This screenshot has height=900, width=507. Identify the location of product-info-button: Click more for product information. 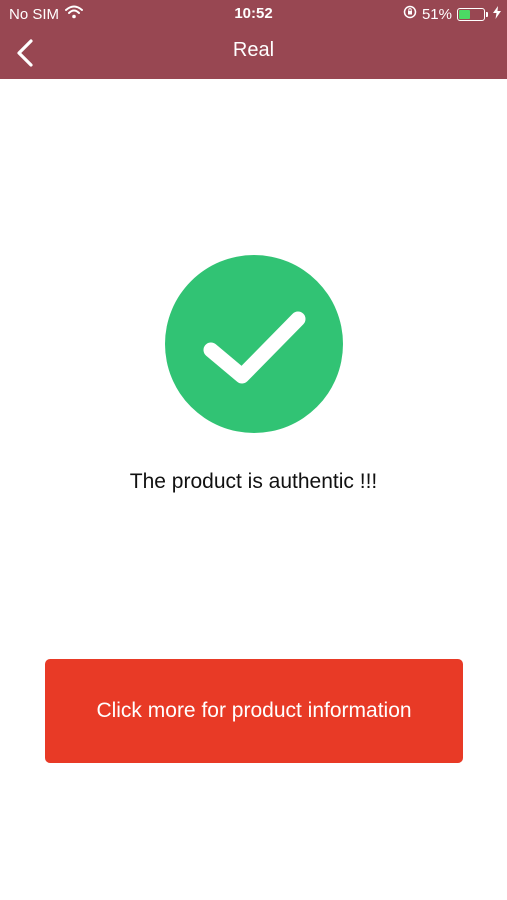
(254, 711).